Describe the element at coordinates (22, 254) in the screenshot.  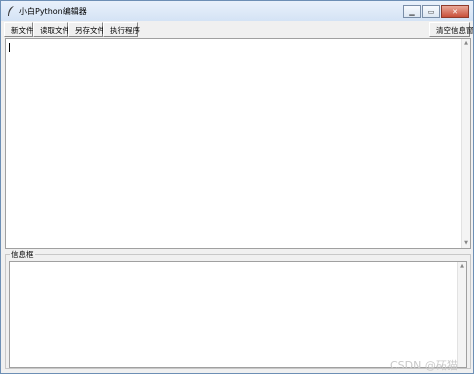
I see `info-panel-label: 信息框` at that location.